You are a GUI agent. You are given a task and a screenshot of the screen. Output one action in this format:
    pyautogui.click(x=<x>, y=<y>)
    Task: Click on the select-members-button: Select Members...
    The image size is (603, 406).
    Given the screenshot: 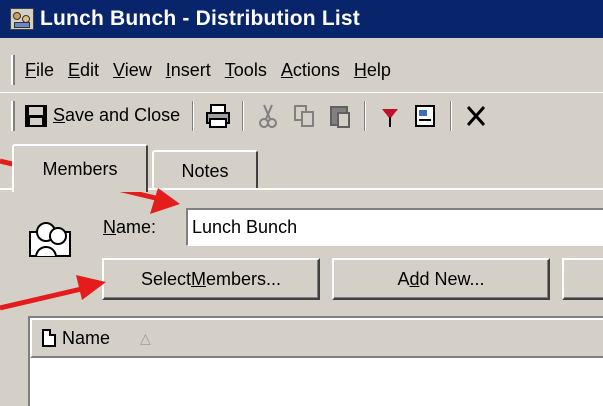 What is the action you would take?
    pyautogui.click(x=211, y=279)
    